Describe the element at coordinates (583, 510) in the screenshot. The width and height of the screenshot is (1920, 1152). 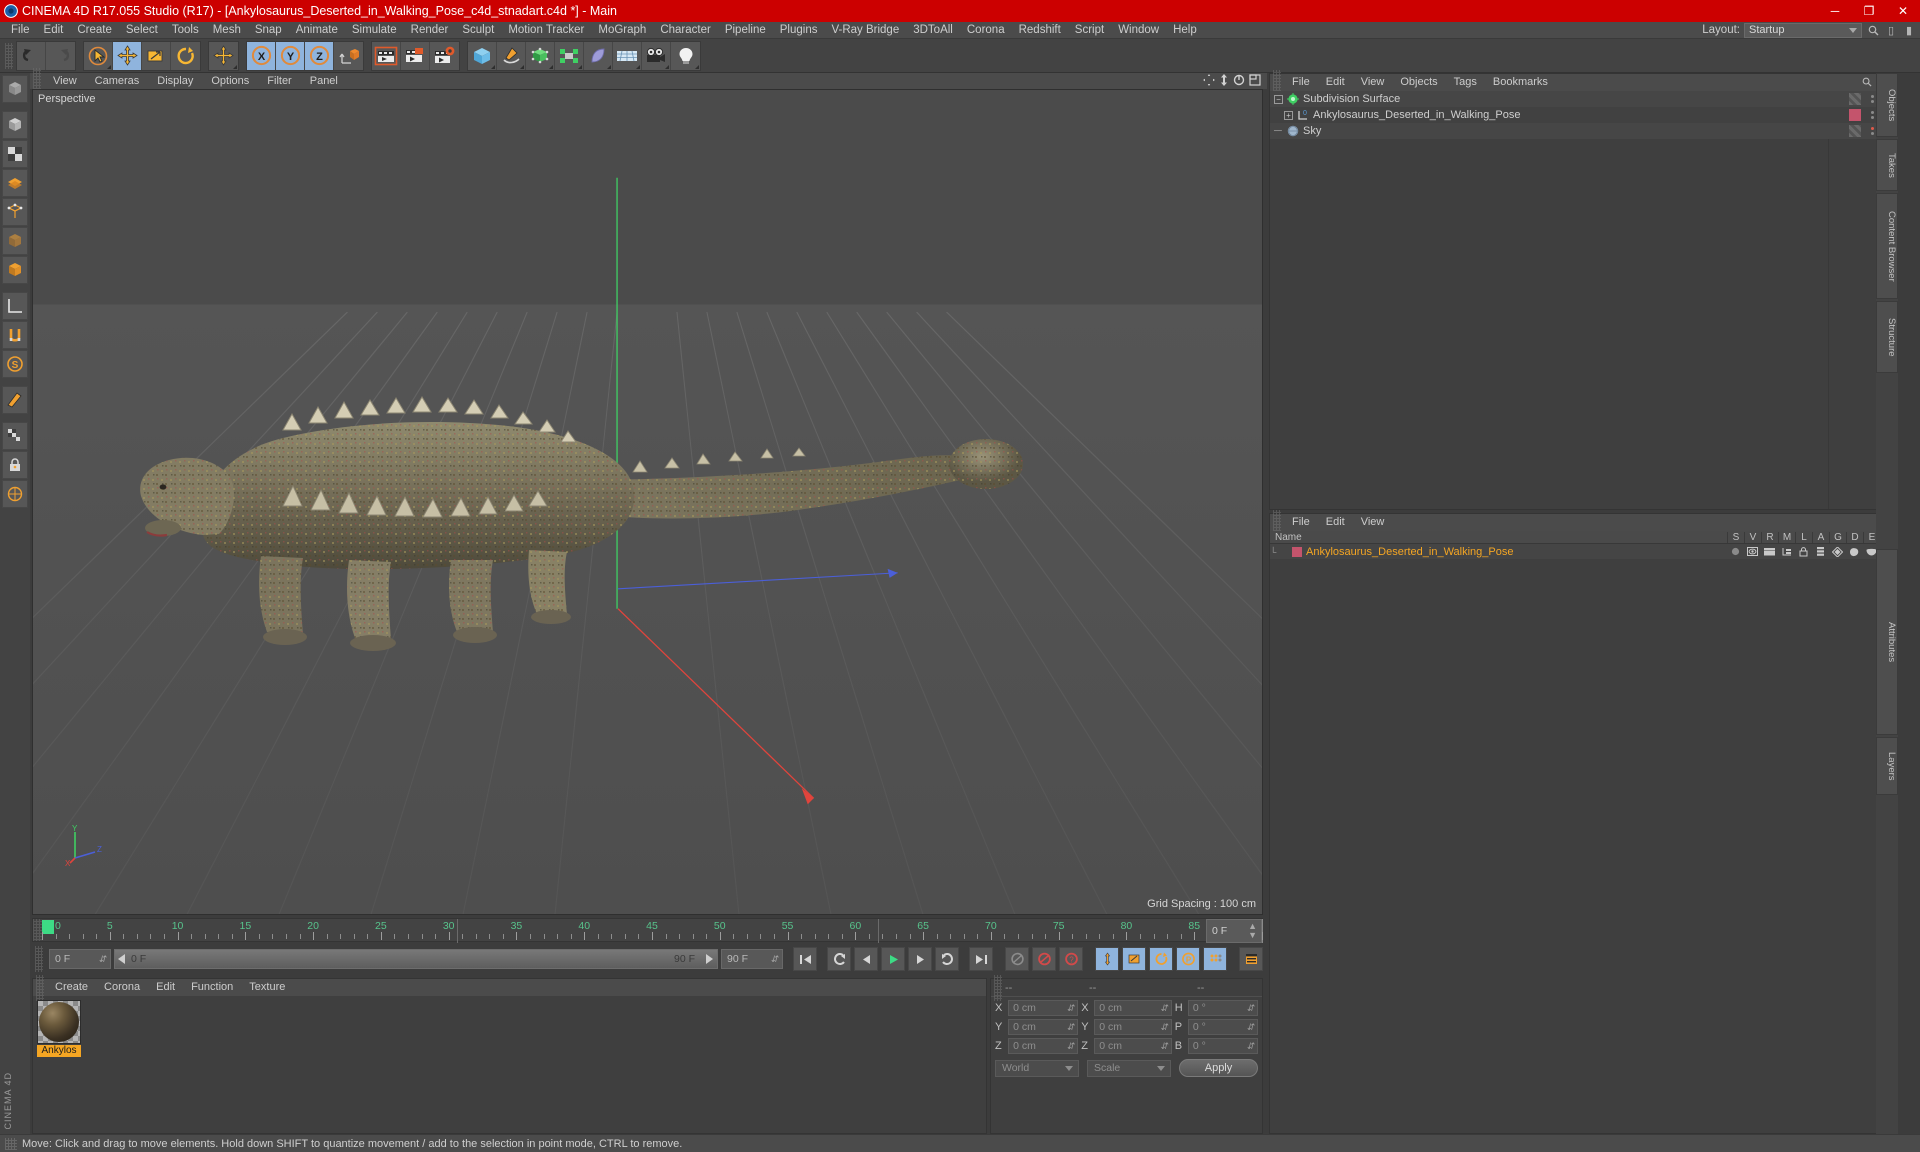
I see `ankylosaurus-model` at that location.